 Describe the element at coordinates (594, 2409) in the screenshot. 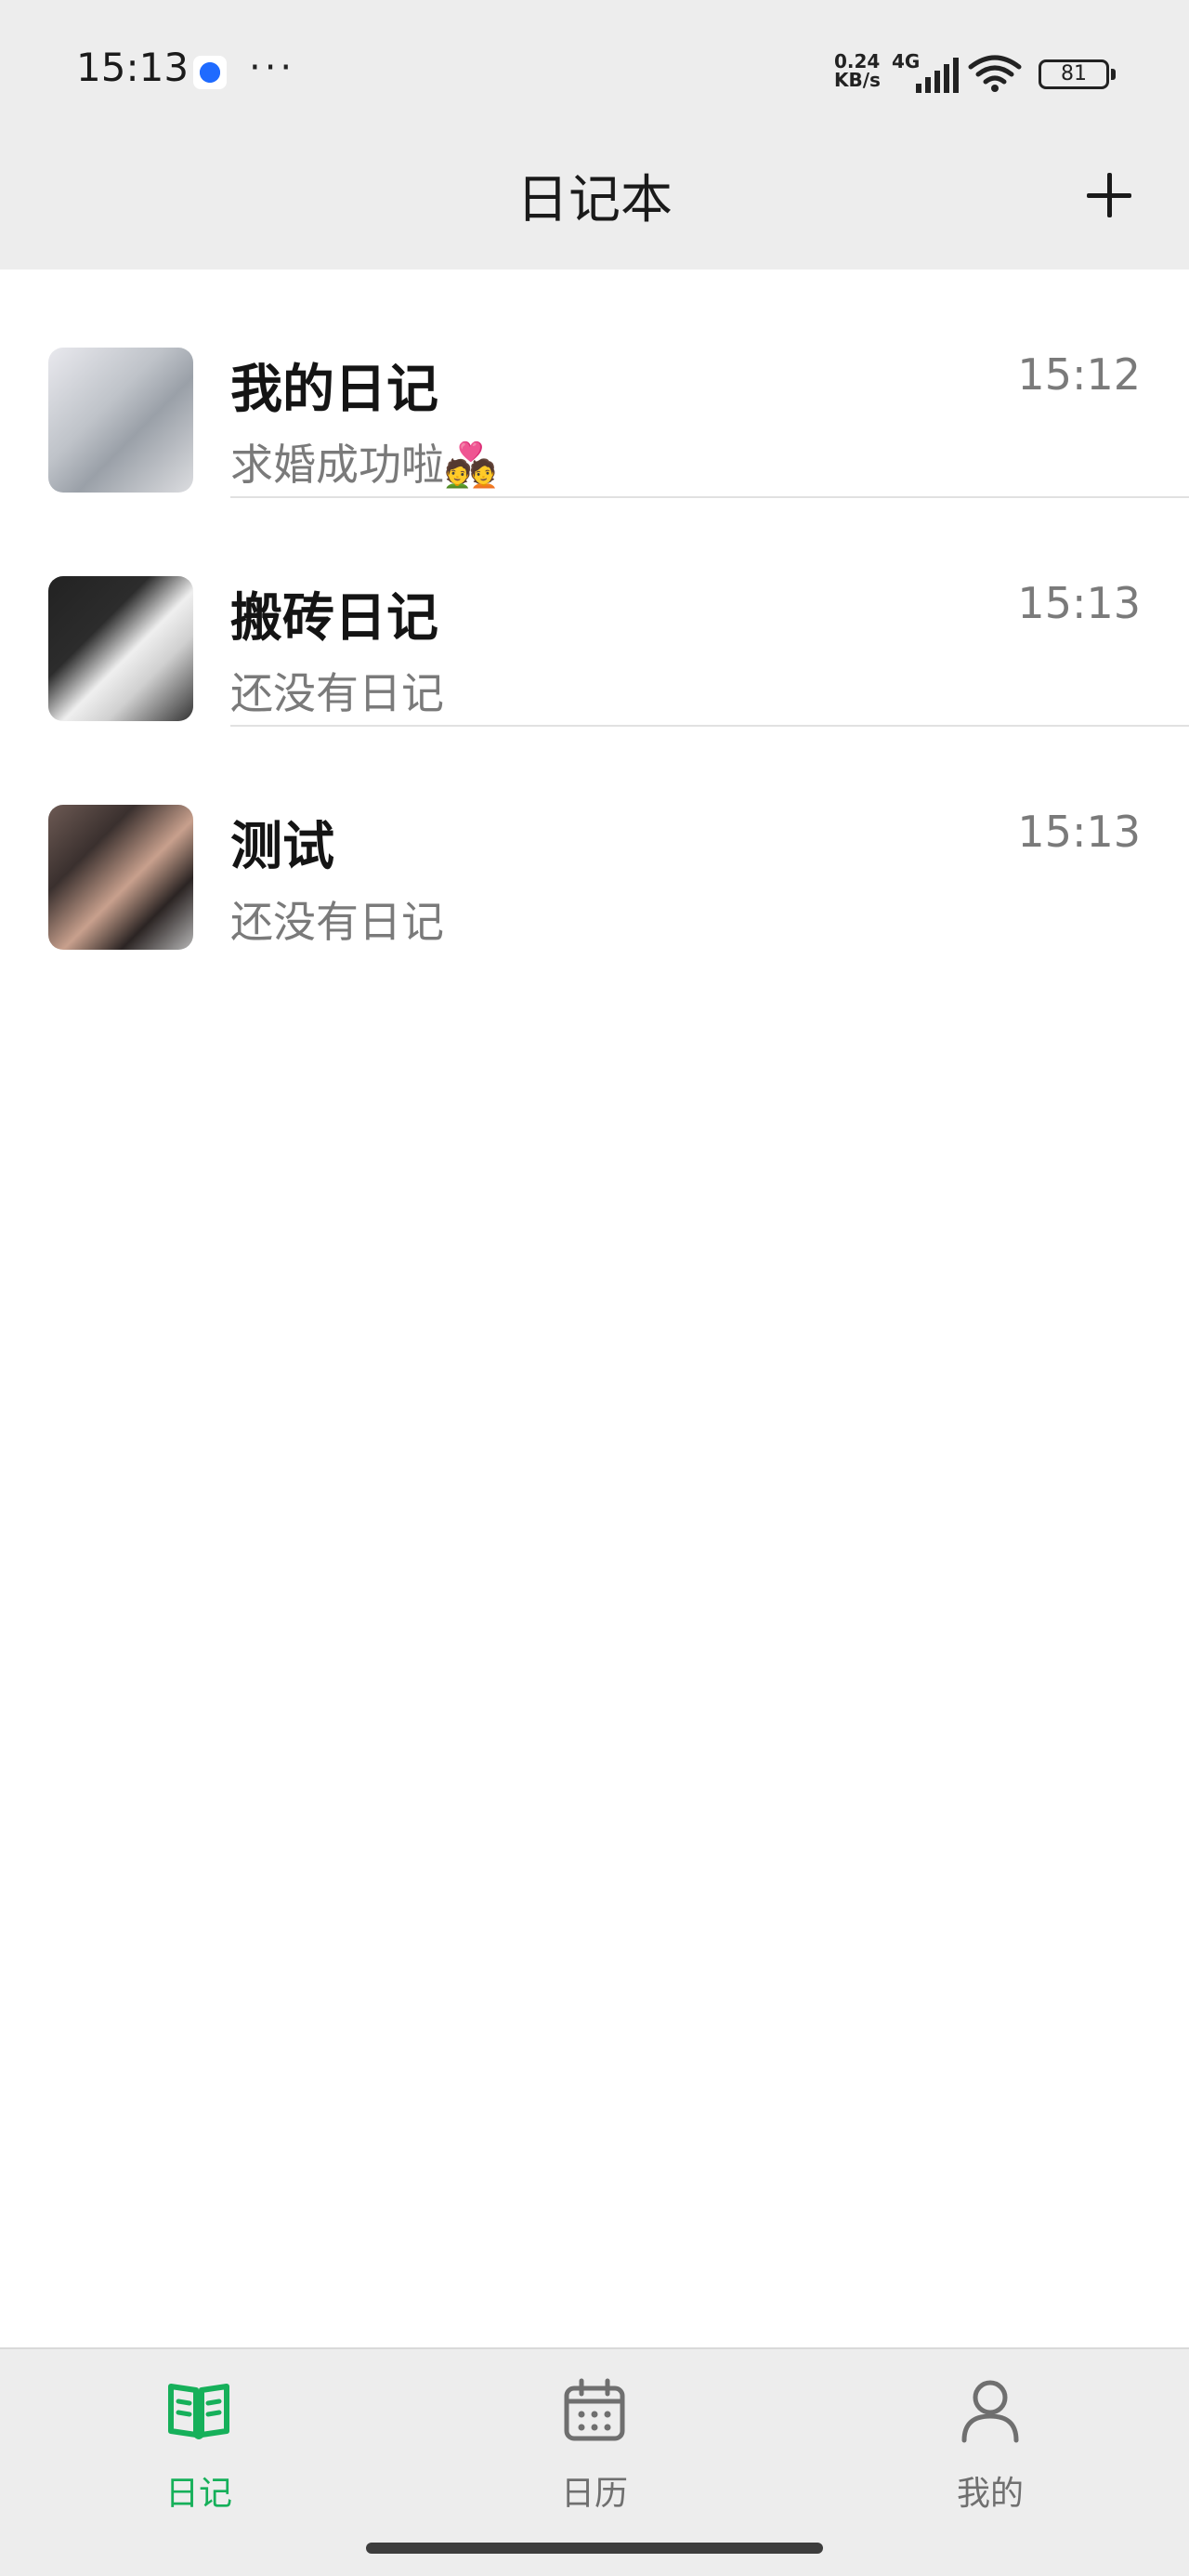

I see `calendar-icon` at that location.